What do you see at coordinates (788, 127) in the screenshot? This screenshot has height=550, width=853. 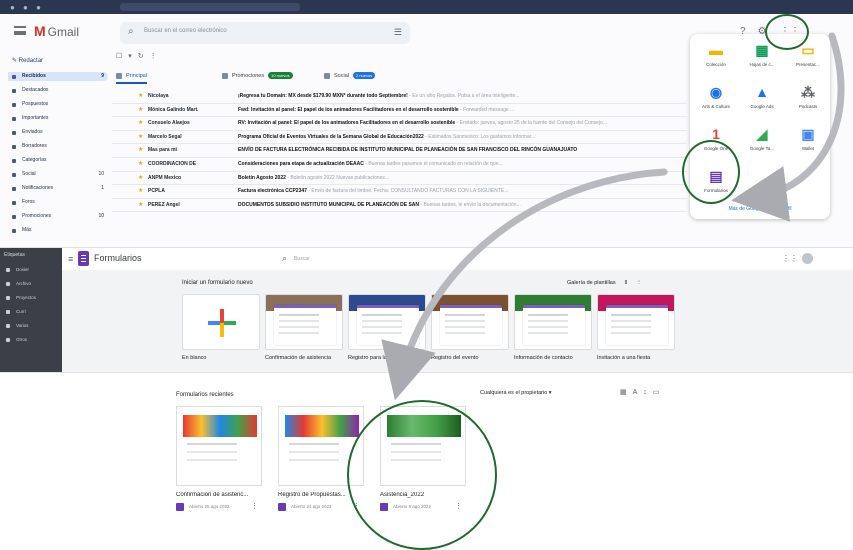 I see `arrow-apps-to-forms` at bounding box center [788, 127].